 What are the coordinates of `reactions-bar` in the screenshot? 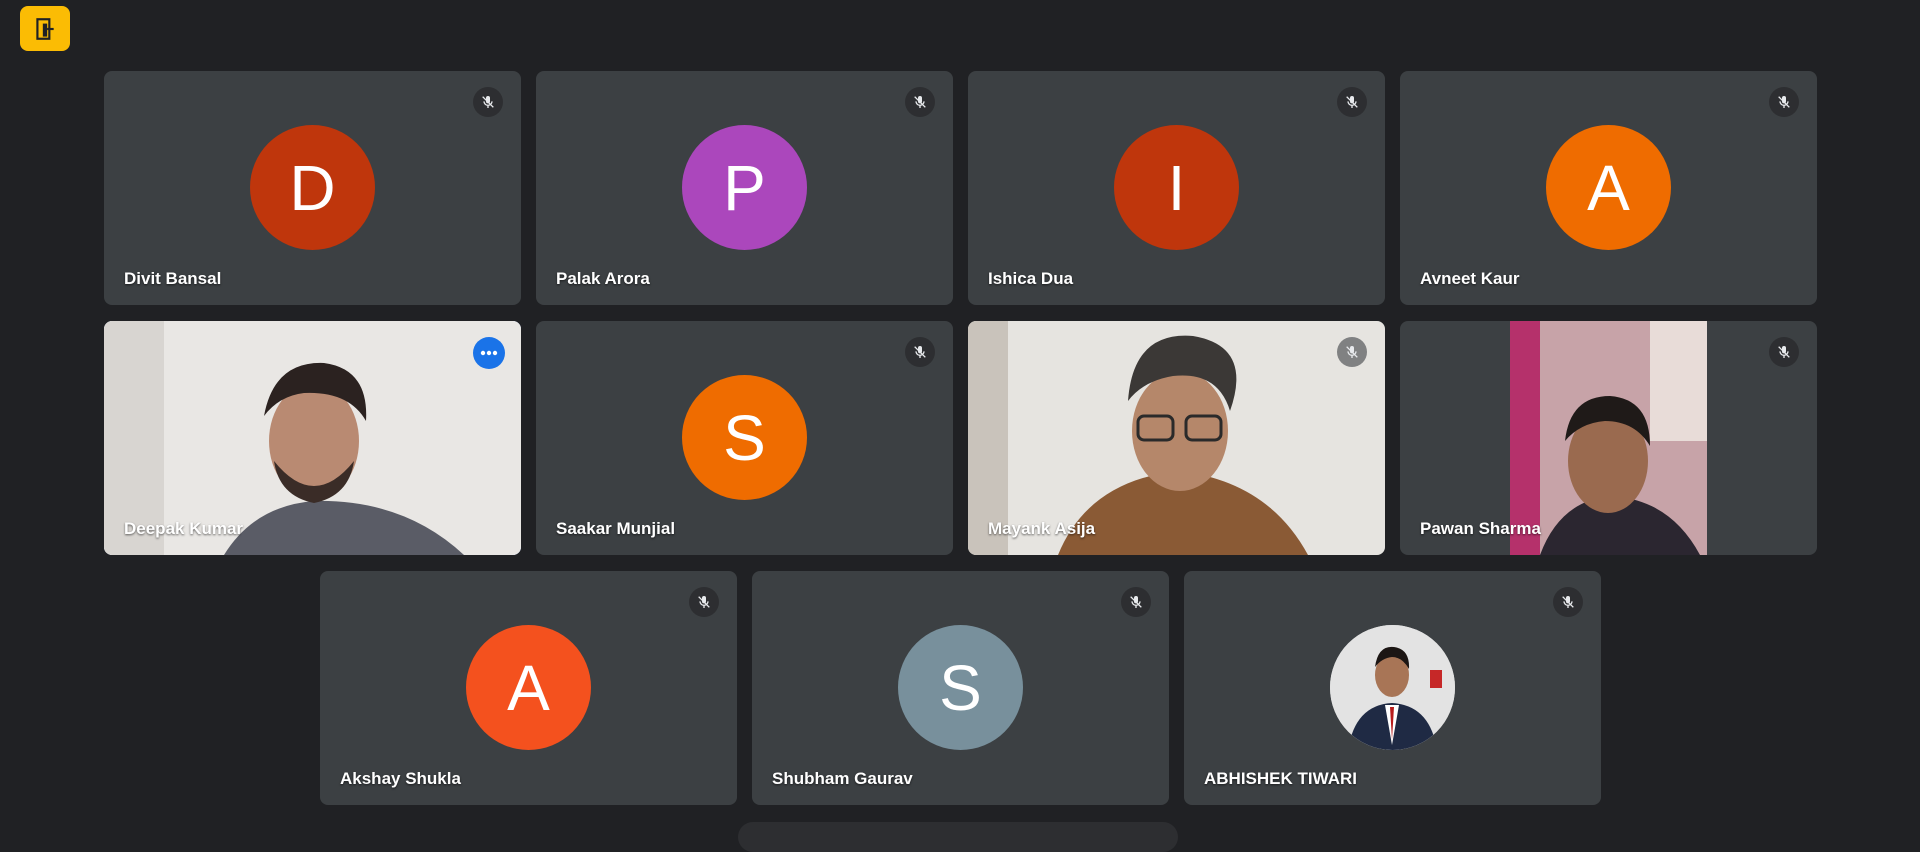 It's located at (958, 837).